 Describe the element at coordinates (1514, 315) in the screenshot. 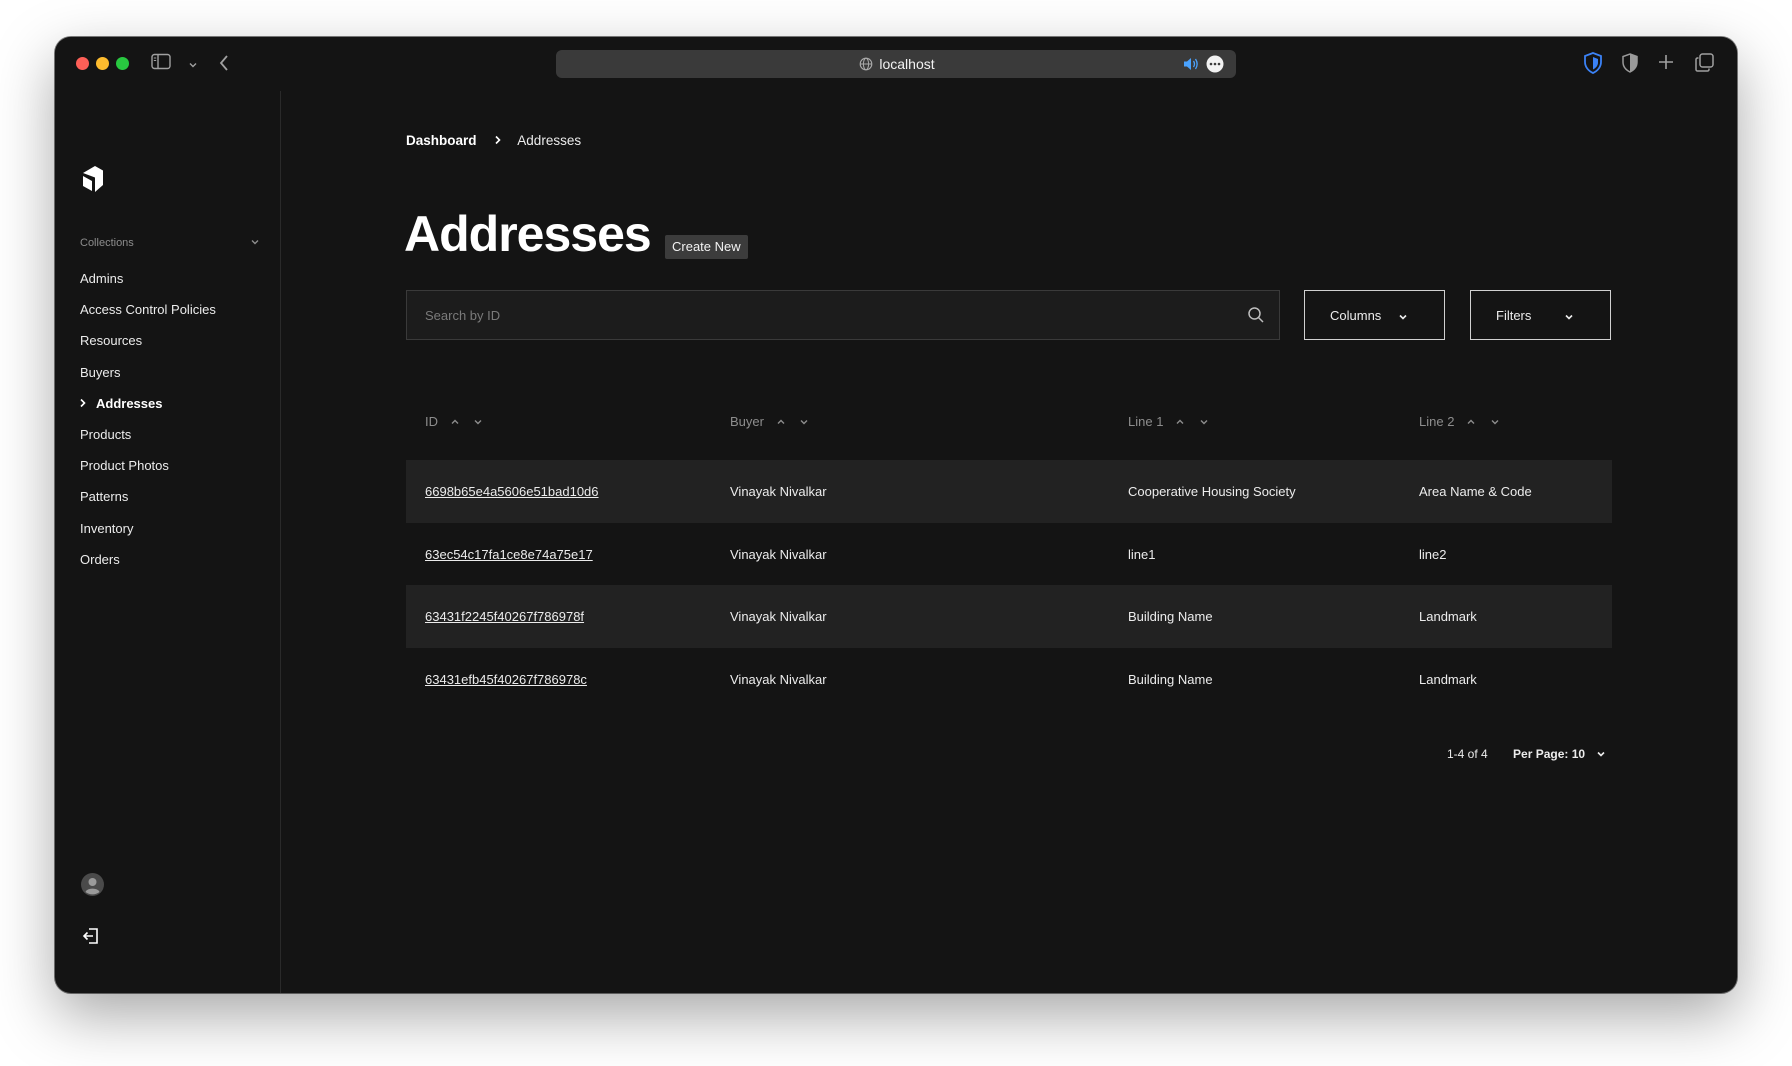

I see `filters-label: Filters` at that location.